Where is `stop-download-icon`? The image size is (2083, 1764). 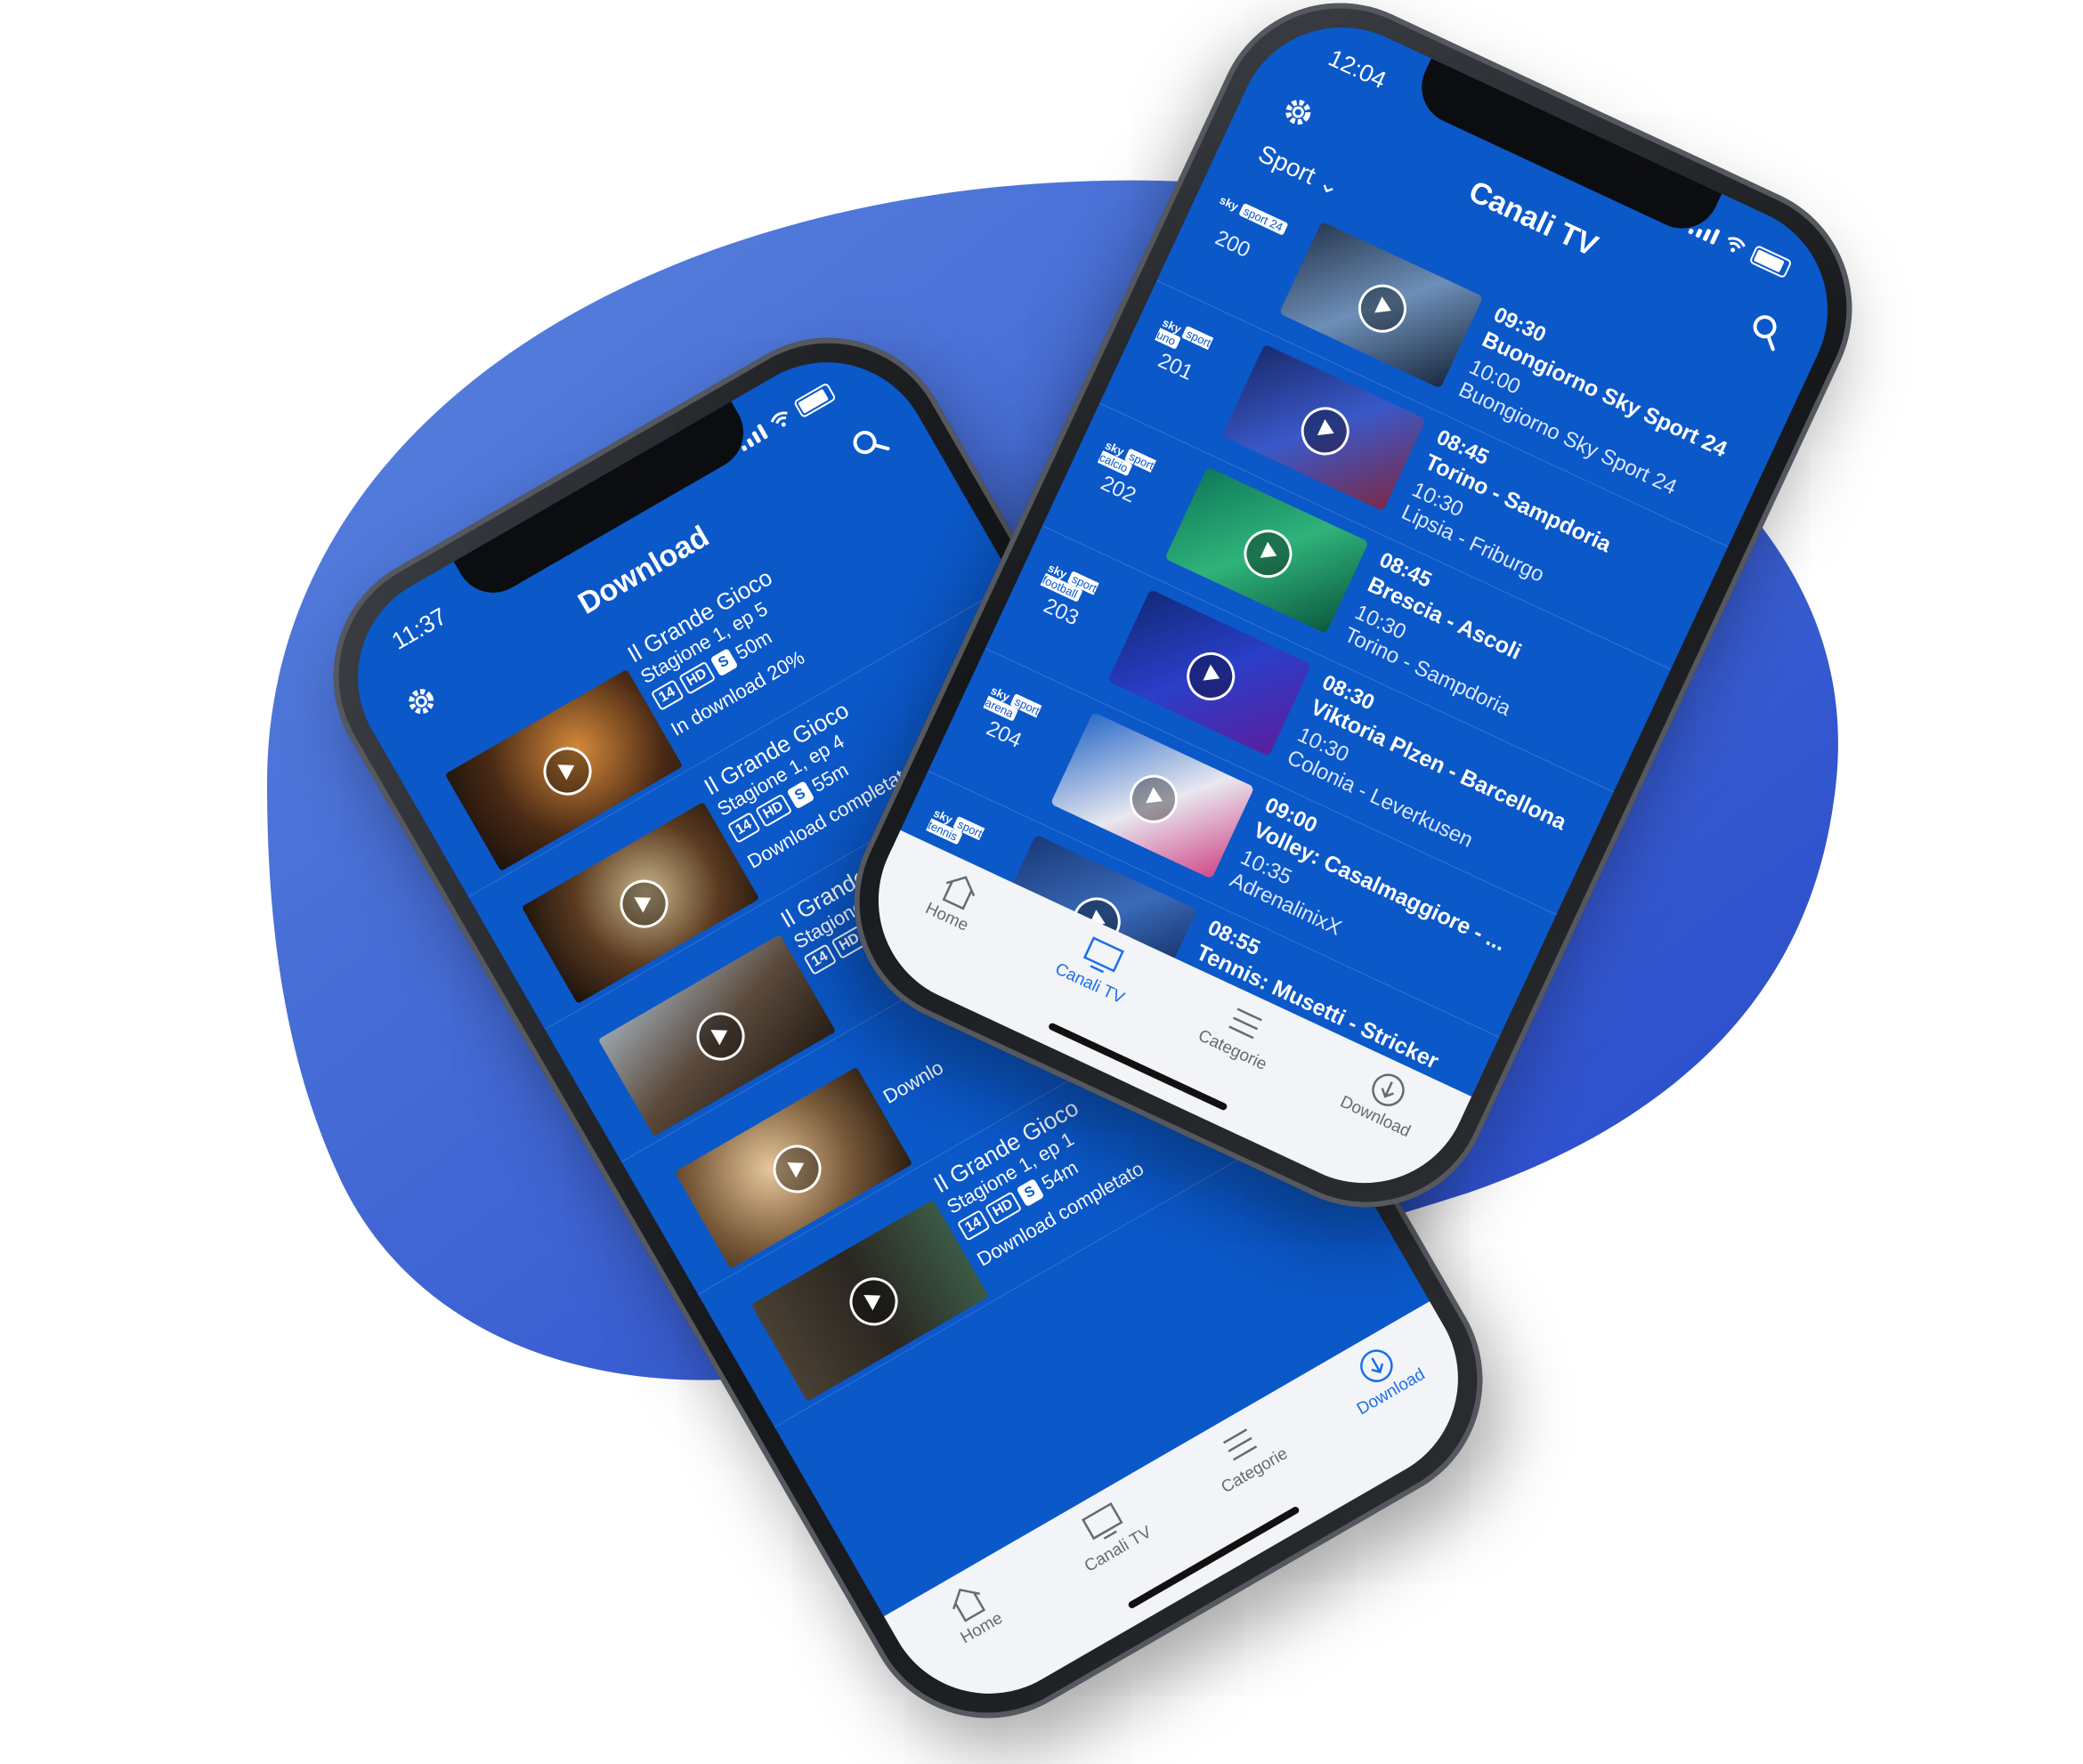
stop-download-icon is located at coordinates (567, 771).